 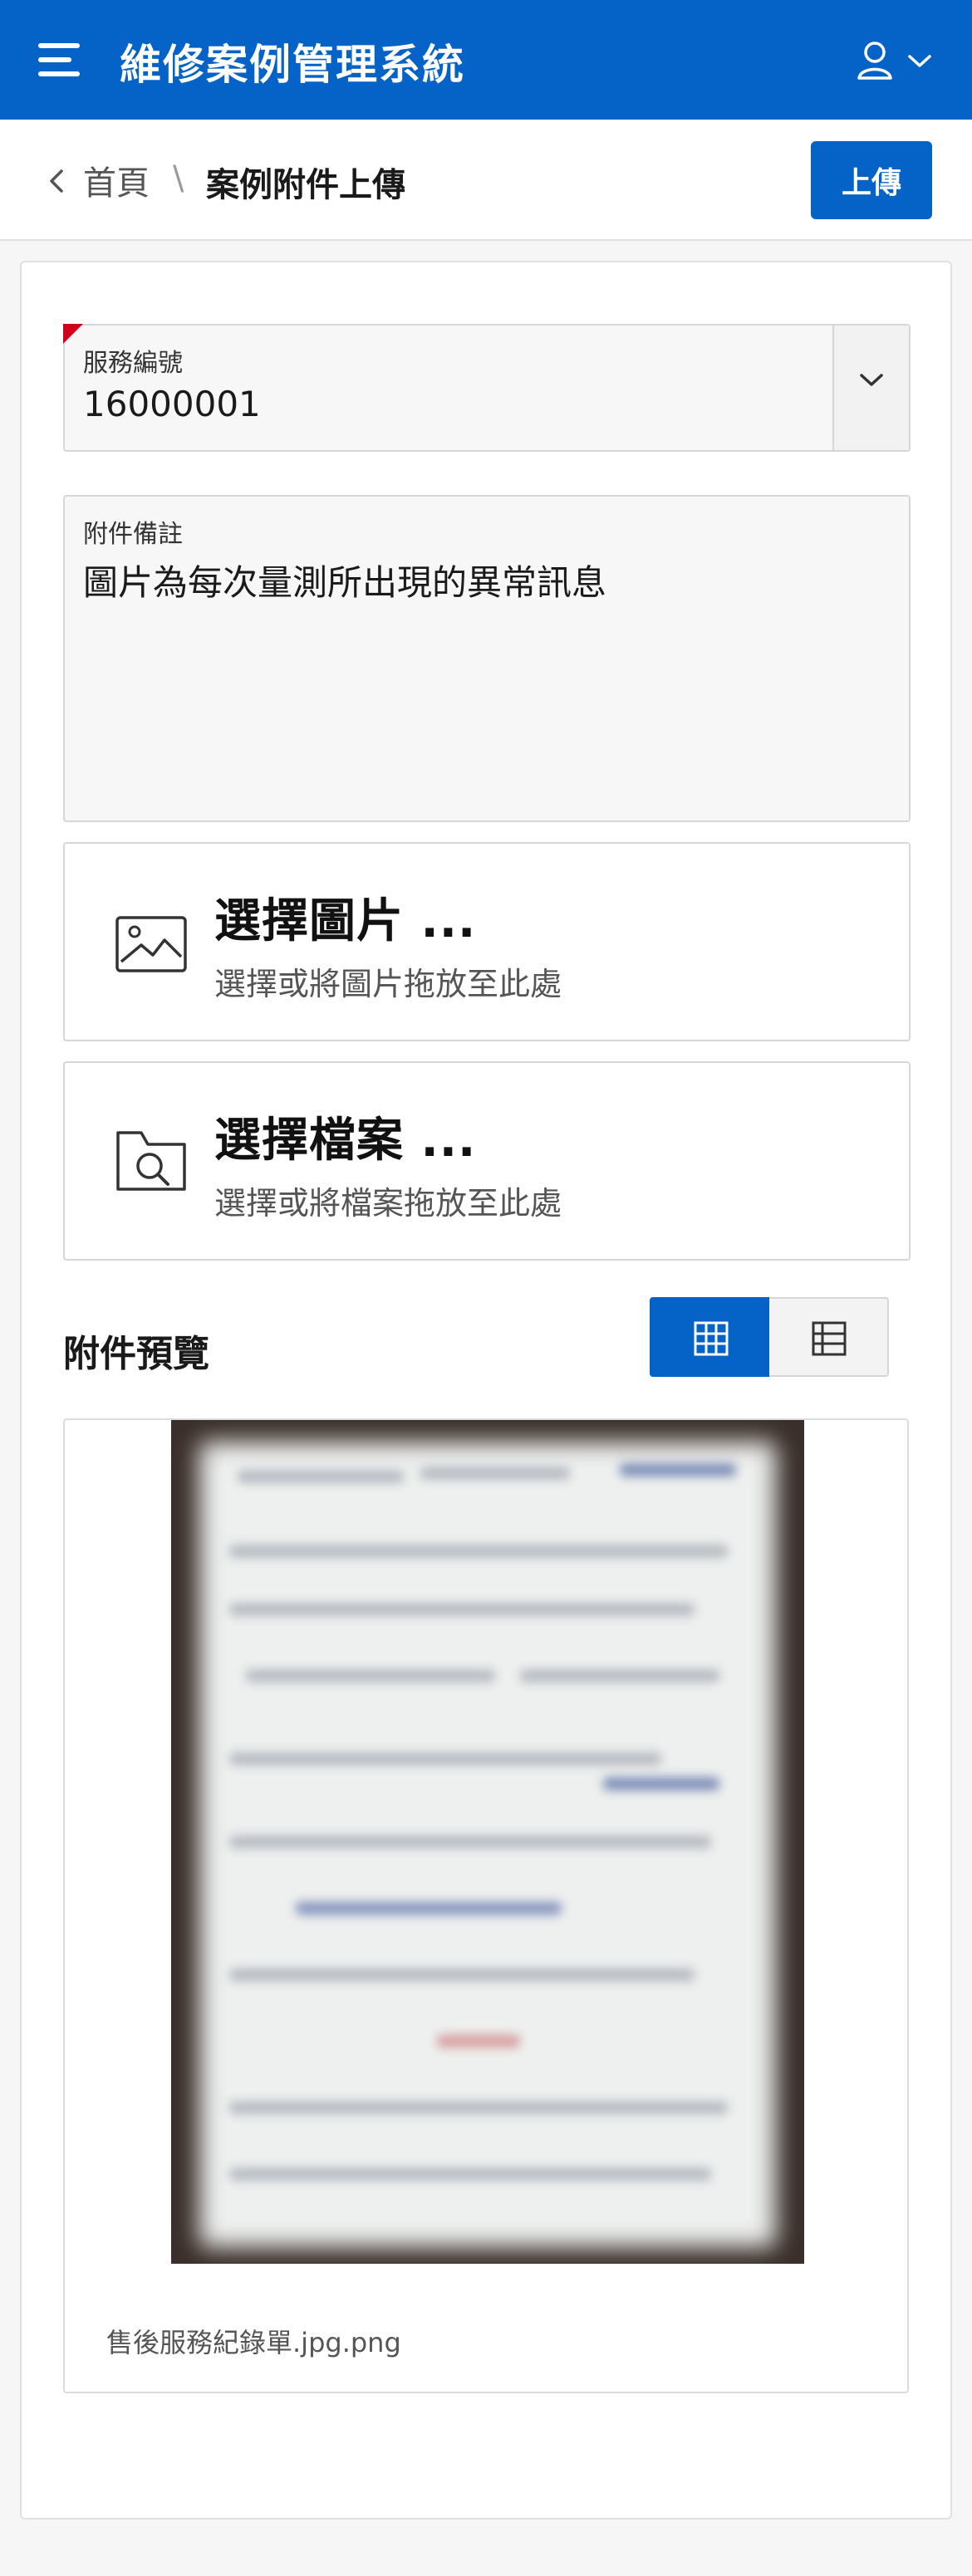 What do you see at coordinates (487, 658) in the screenshot?
I see `attachment-note-field: 附件備註 圖片為每次量測所出現的異常訊息` at bounding box center [487, 658].